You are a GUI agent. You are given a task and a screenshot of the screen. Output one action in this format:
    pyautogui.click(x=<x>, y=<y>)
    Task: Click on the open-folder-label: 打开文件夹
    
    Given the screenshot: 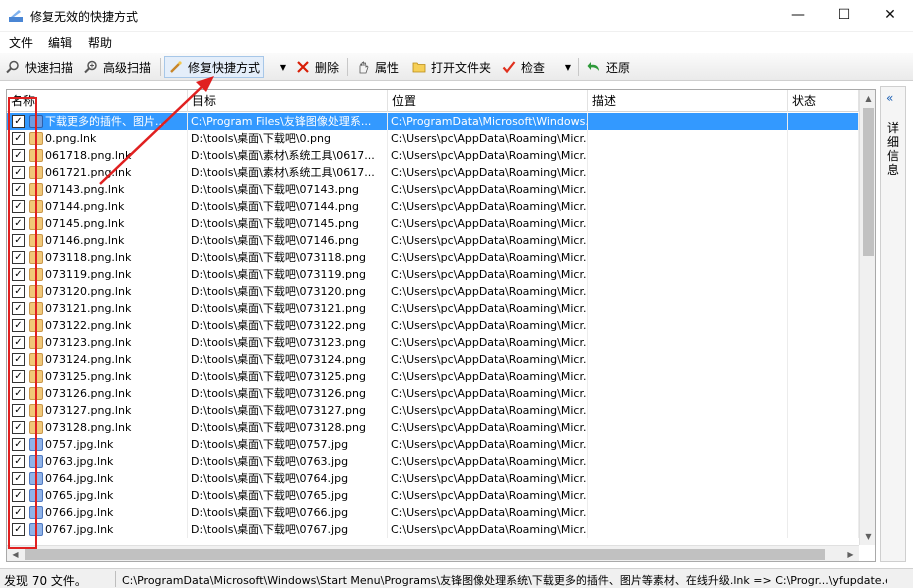 What is the action you would take?
    pyautogui.click(x=461, y=67)
    